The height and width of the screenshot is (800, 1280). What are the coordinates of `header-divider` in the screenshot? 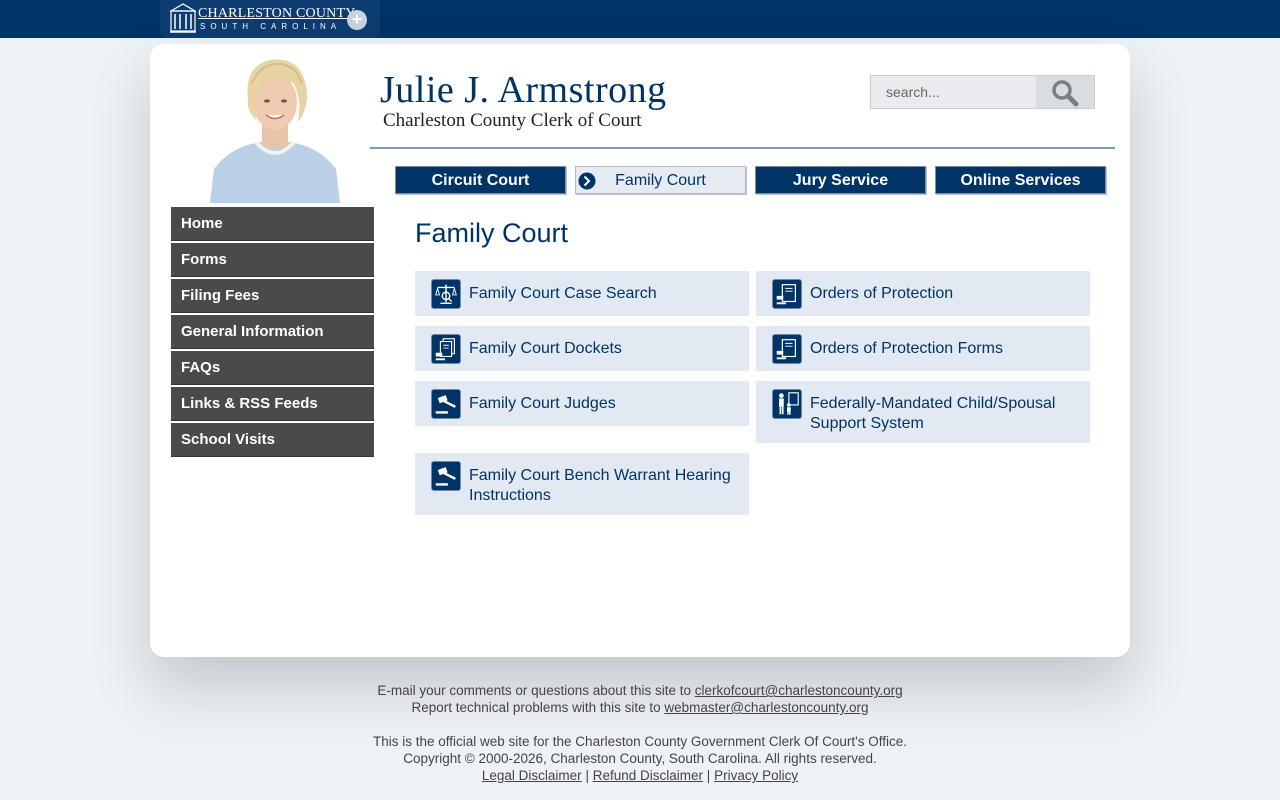 It's located at (742, 148).